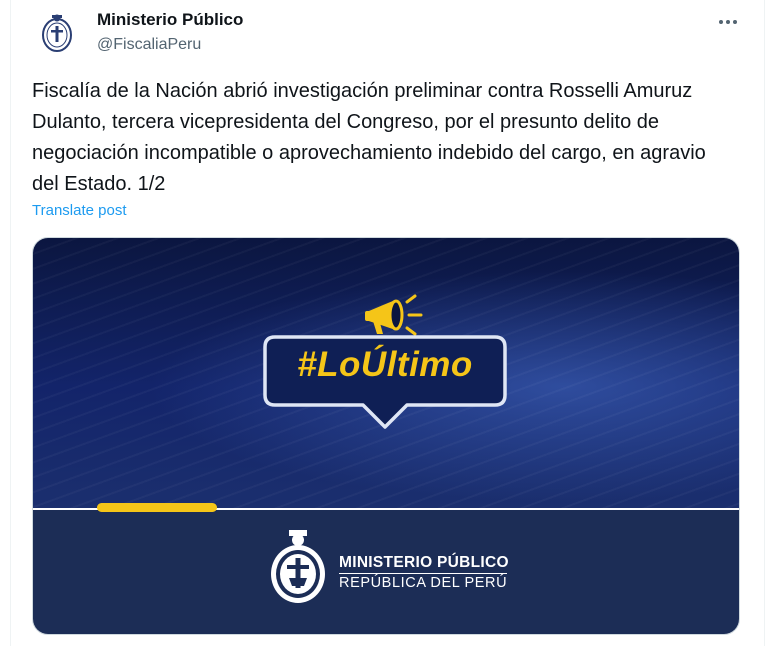 This screenshot has width=773, height=646. What do you see at coordinates (79, 210) in the screenshot?
I see `translate-post-link: Translate post` at bounding box center [79, 210].